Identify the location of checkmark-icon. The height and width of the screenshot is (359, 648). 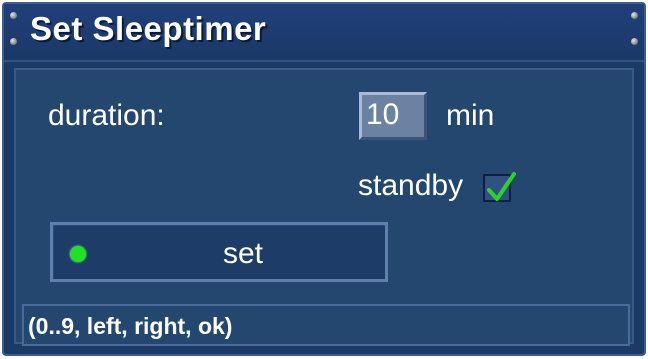
(501, 186).